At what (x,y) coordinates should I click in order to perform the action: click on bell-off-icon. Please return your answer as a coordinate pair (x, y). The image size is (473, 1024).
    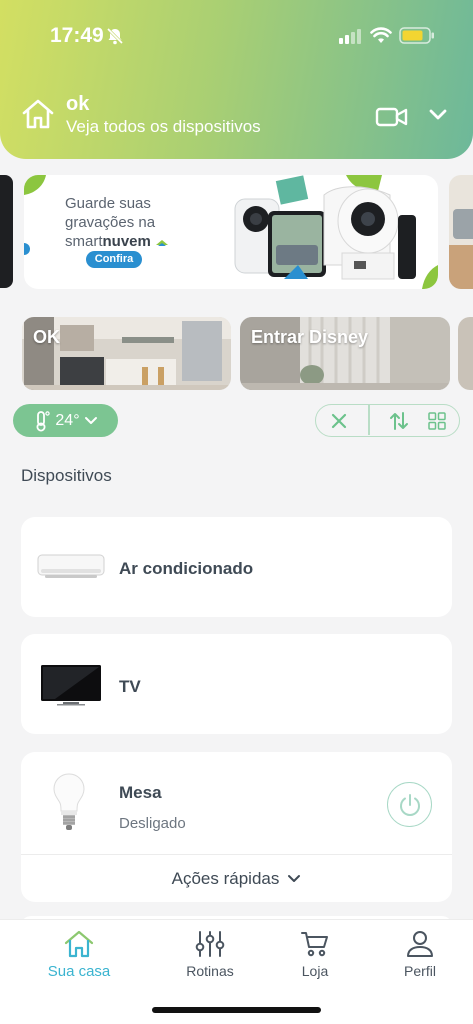
    Looking at the image, I should click on (115, 36).